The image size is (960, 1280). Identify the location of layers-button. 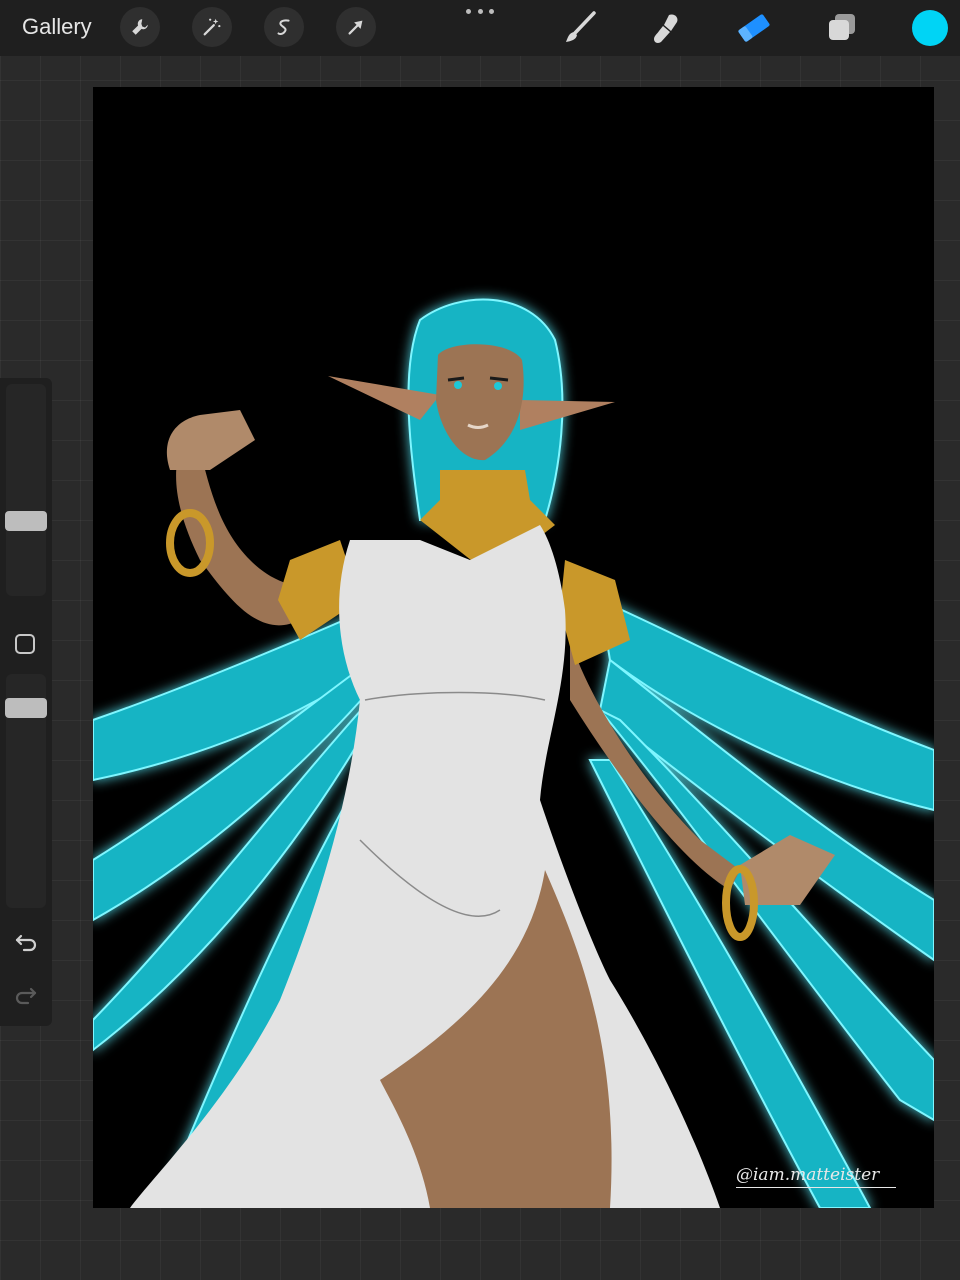
(842, 28).